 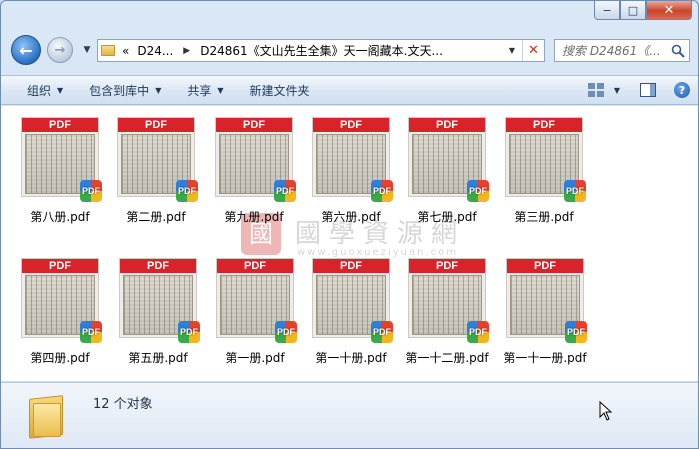 I want to click on view-dropdown-icon: ▼, so click(x=617, y=90).